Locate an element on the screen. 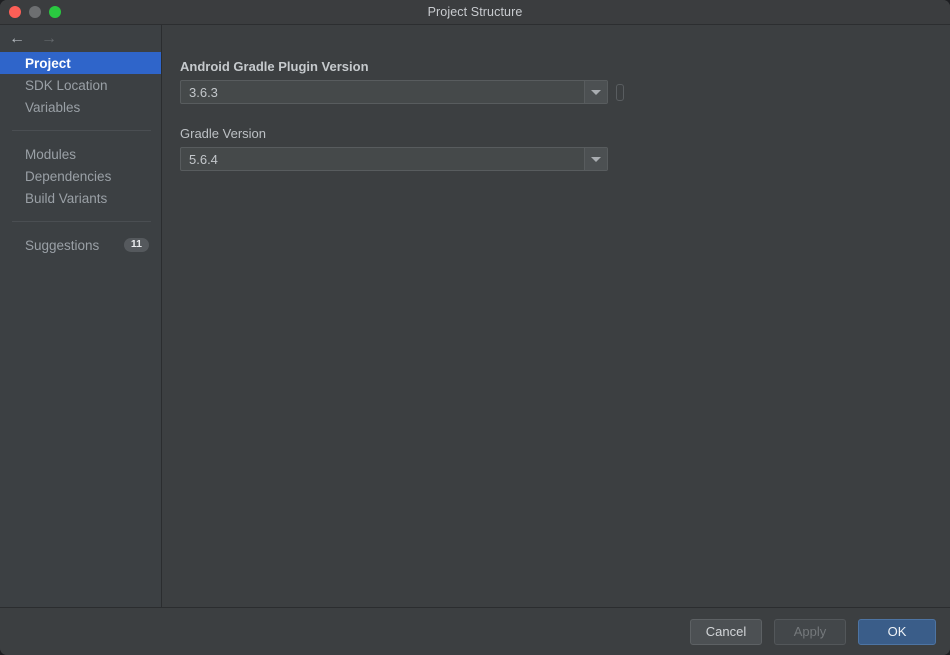 The height and width of the screenshot is (655, 950). sidebar-item-label: SDK Location is located at coordinates (66, 85).